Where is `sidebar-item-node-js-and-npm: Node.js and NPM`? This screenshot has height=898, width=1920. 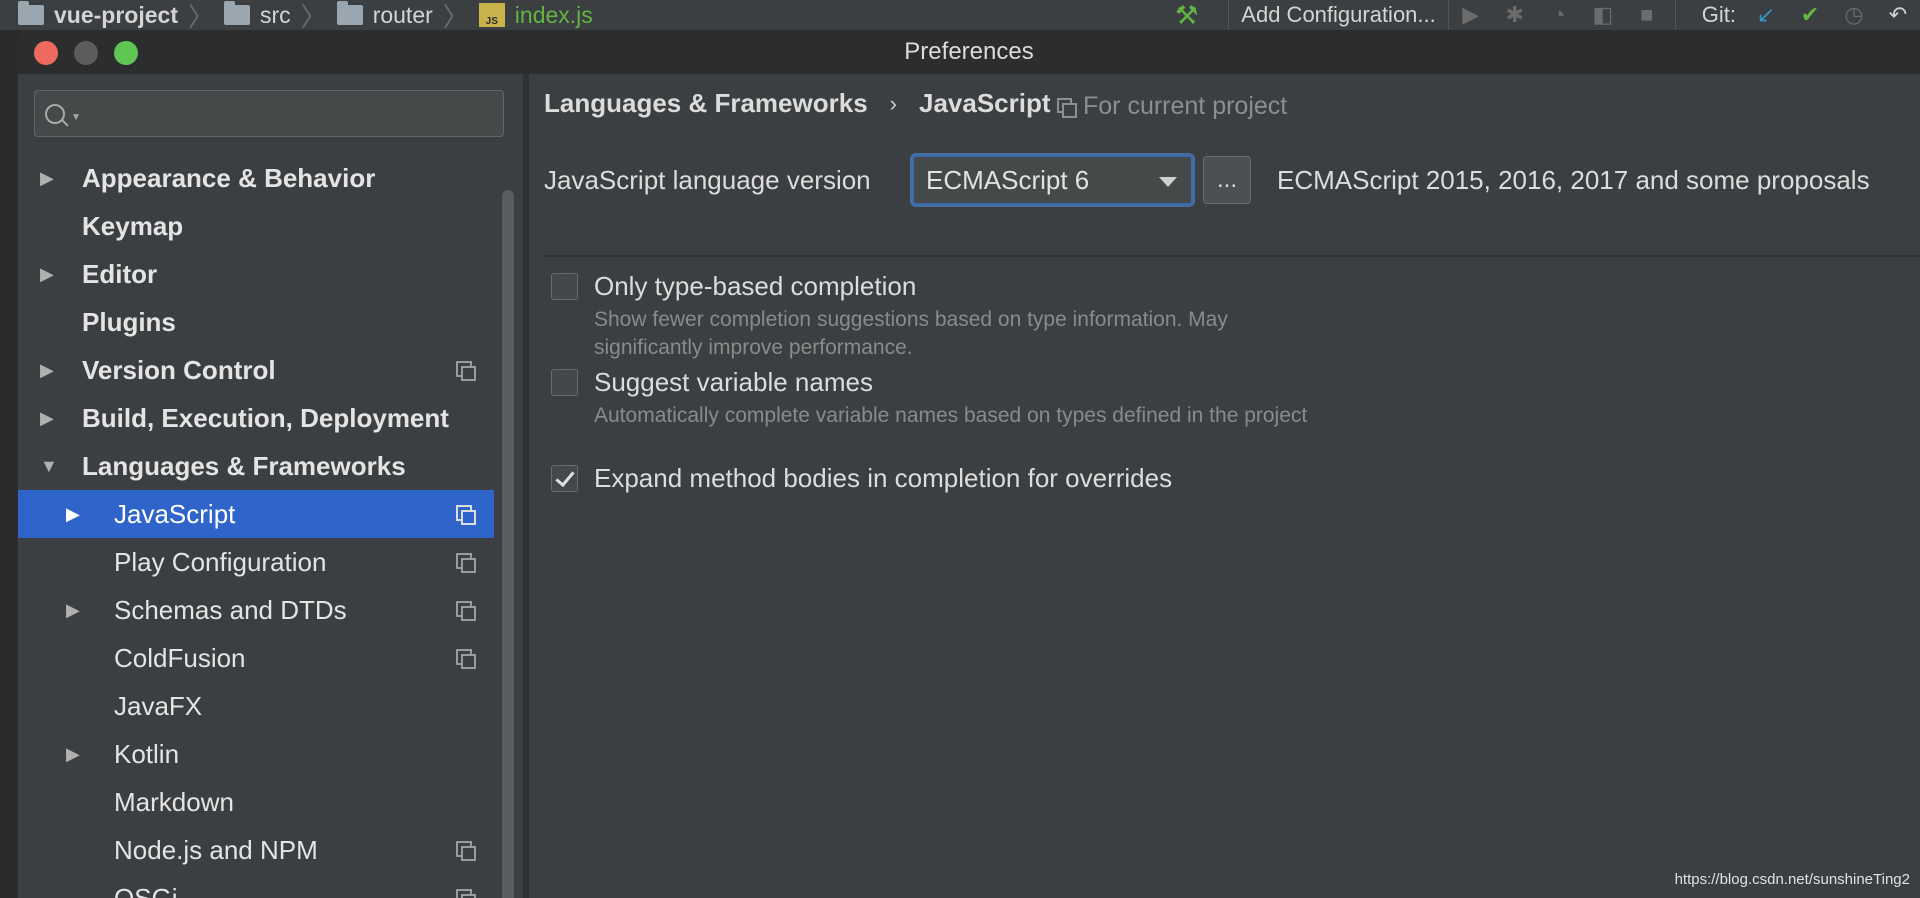 sidebar-item-node-js-and-npm: Node.js and NPM is located at coordinates (256, 850).